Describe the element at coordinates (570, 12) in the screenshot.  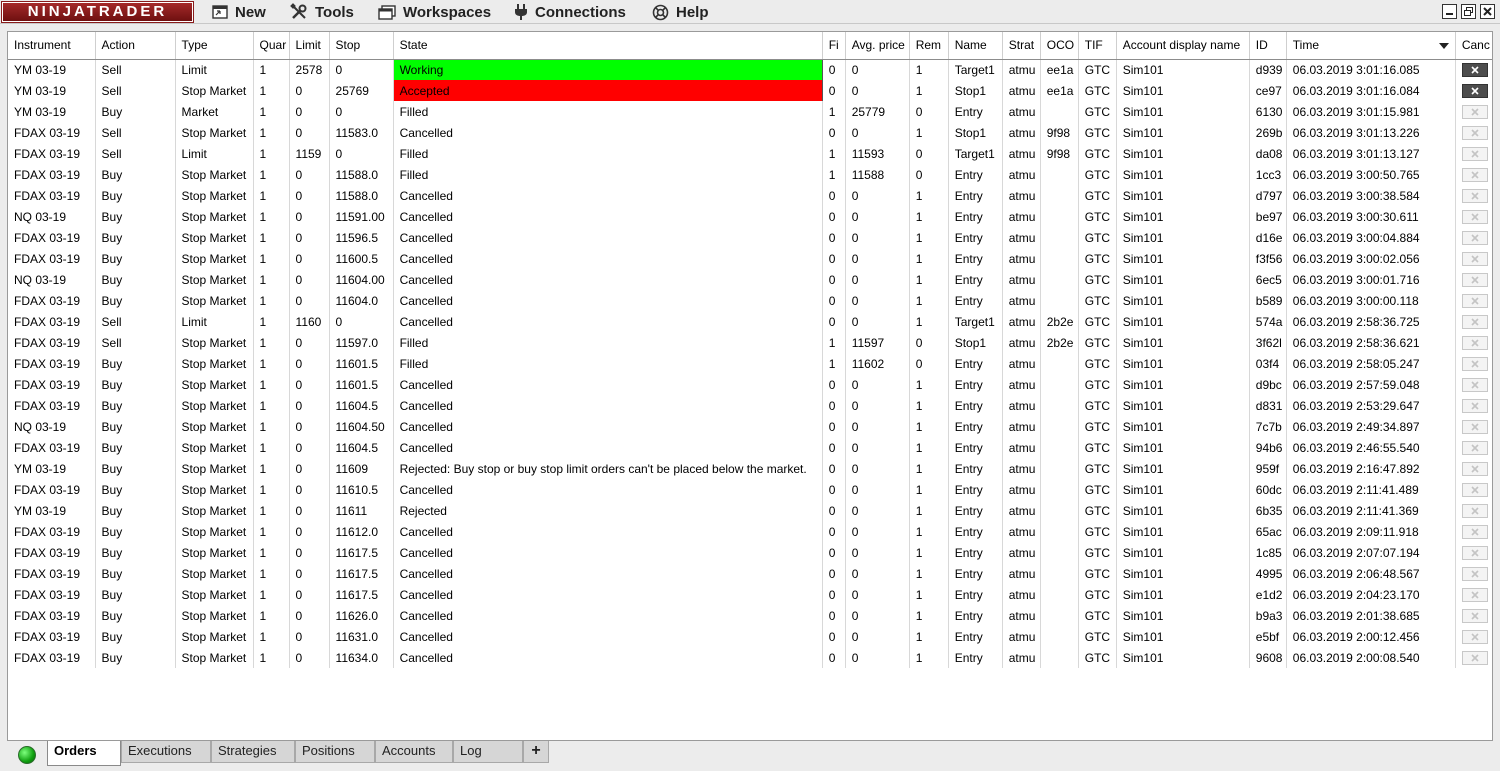
I see `menu-connections: Connections` at that location.